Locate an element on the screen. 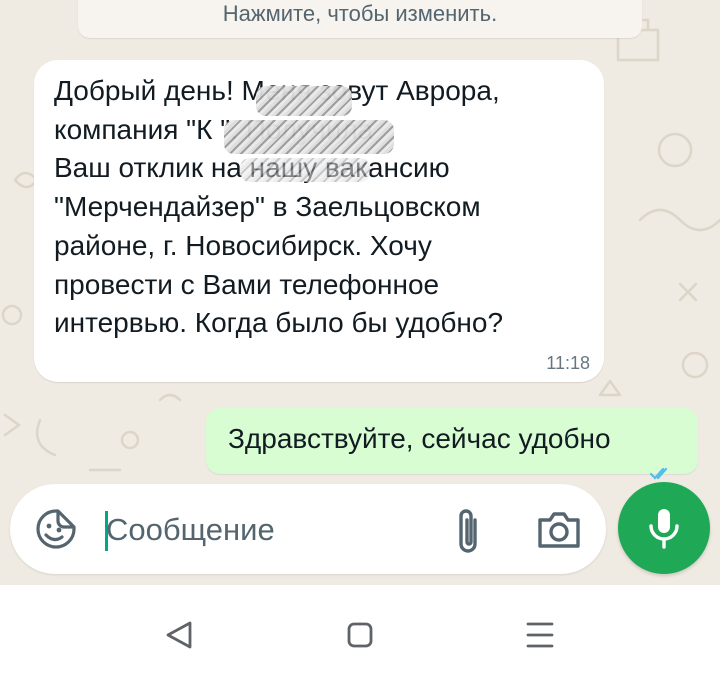  back-button is located at coordinates (180, 635).